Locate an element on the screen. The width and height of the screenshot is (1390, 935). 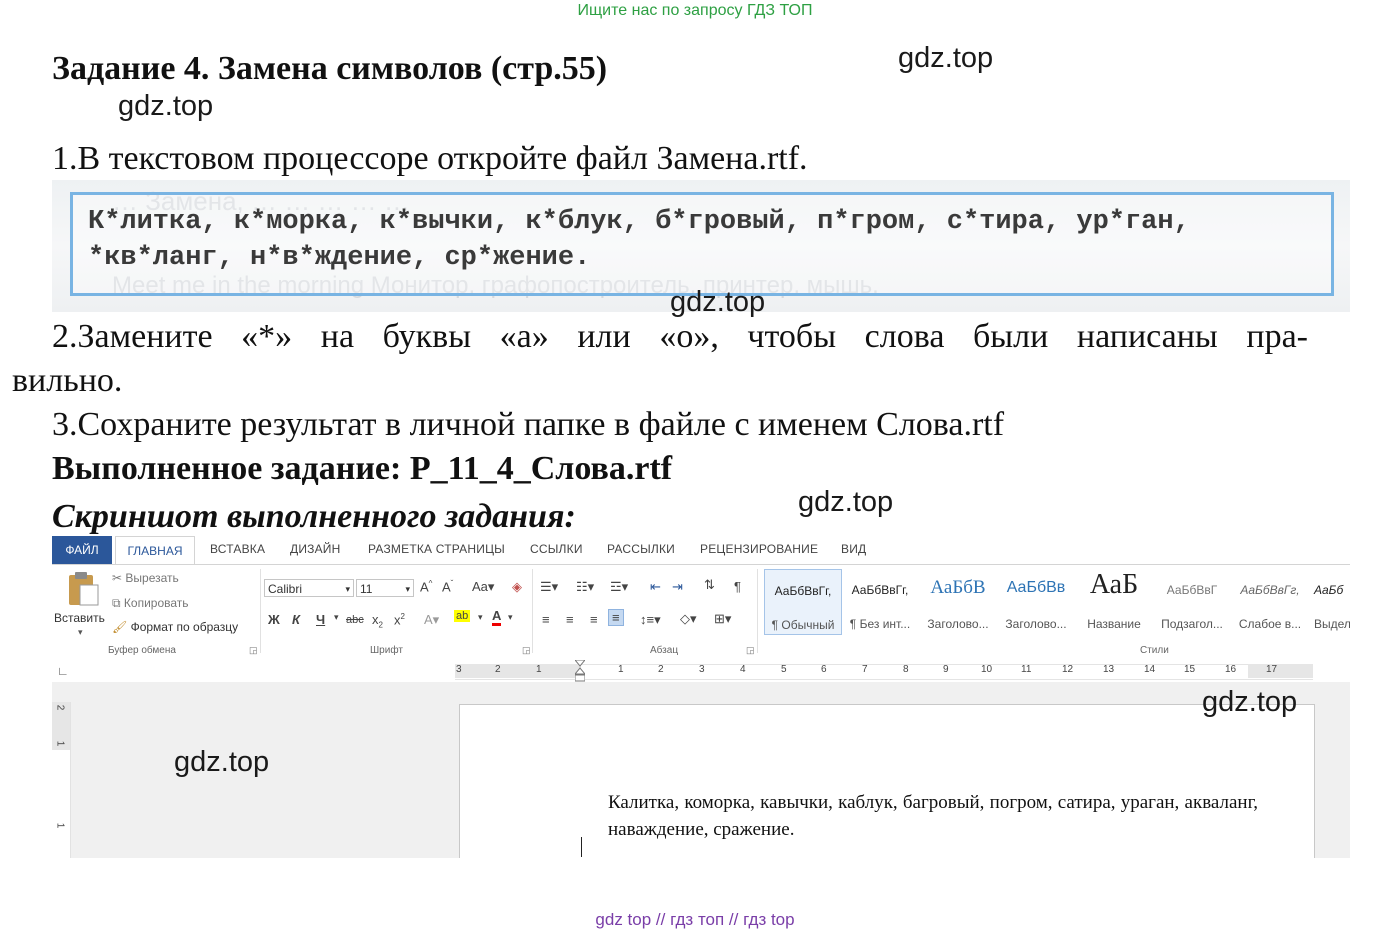
ruler-number: 16 is located at coordinates (1231, 669).